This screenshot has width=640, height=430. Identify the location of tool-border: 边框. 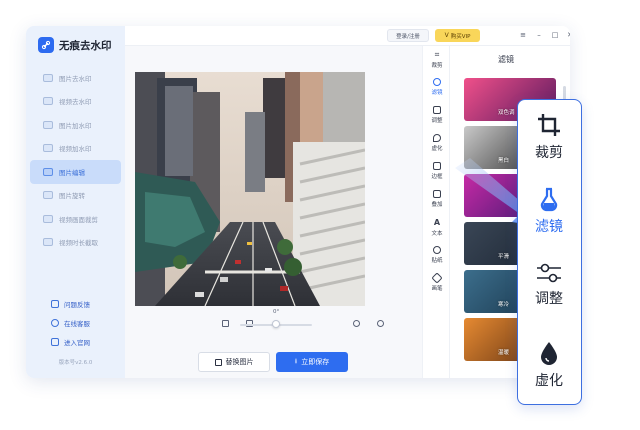
(437, 175).